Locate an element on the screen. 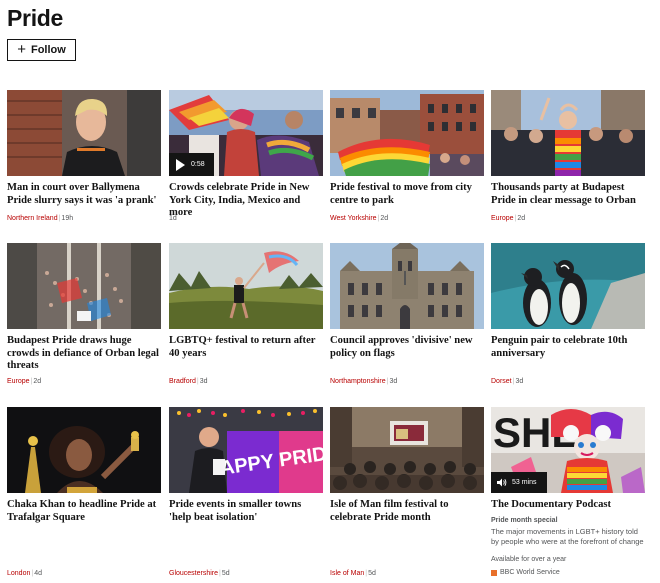  audio-duration-badge: 53 mins is located at coordinates (519, 482).